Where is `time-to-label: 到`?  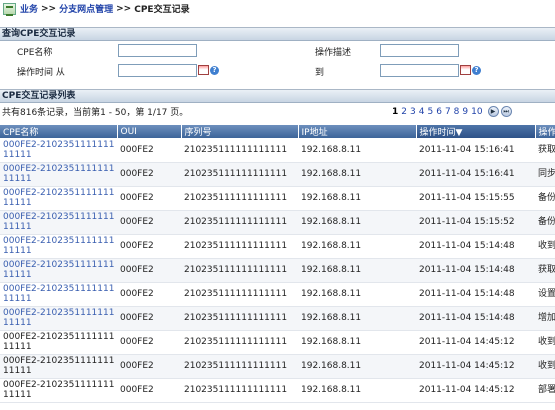 time-to-label: 到 is located at coordinates (320, 73).